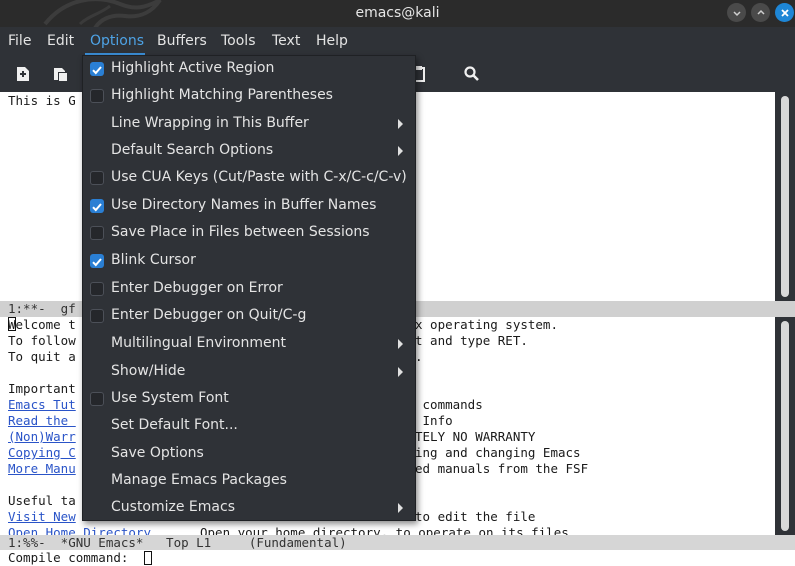 The width and height of the screenshot is (795, 566). What do you see at coordinates (785, 426) in the screenshot?
I see `lower-scrollbar-thumb` at bounding box center [785, 426].